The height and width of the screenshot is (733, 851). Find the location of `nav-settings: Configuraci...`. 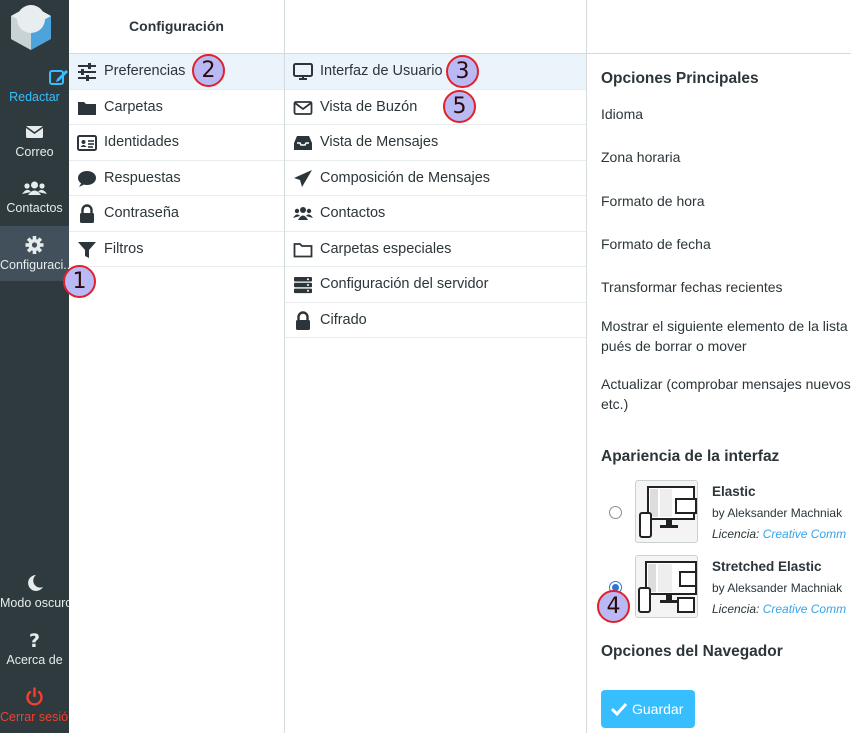

nav-settings: Configuraci... is located at coordinates (34, 253).